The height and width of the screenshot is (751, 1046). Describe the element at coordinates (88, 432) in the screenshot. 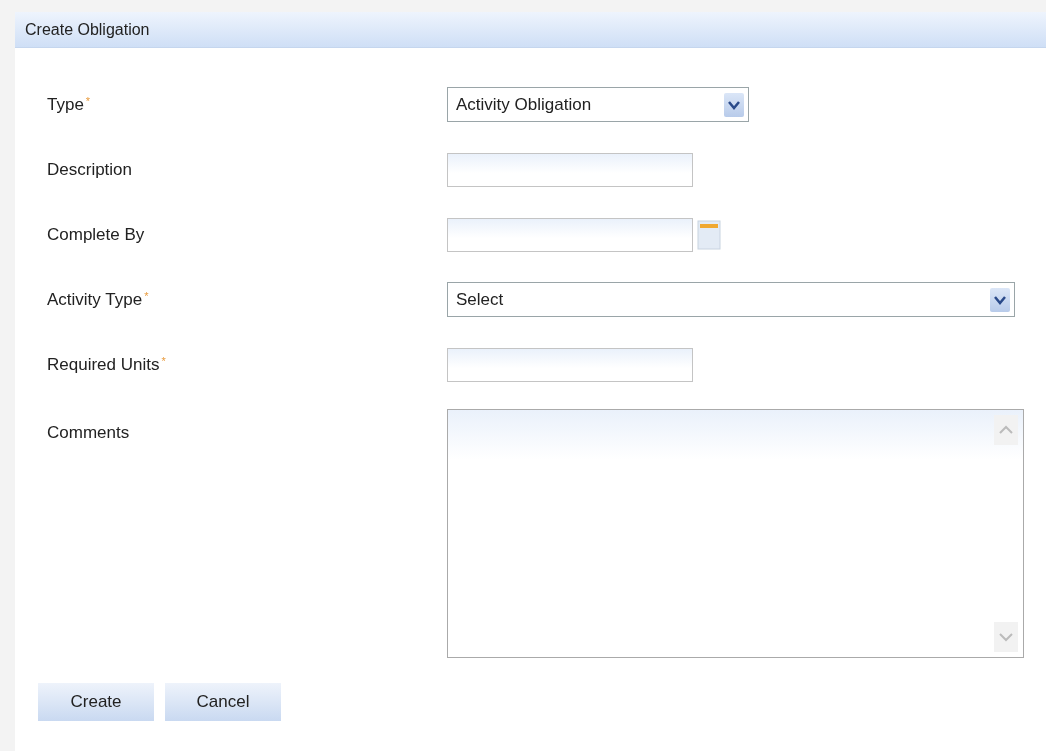

I see `field-label: Comments` at that location.